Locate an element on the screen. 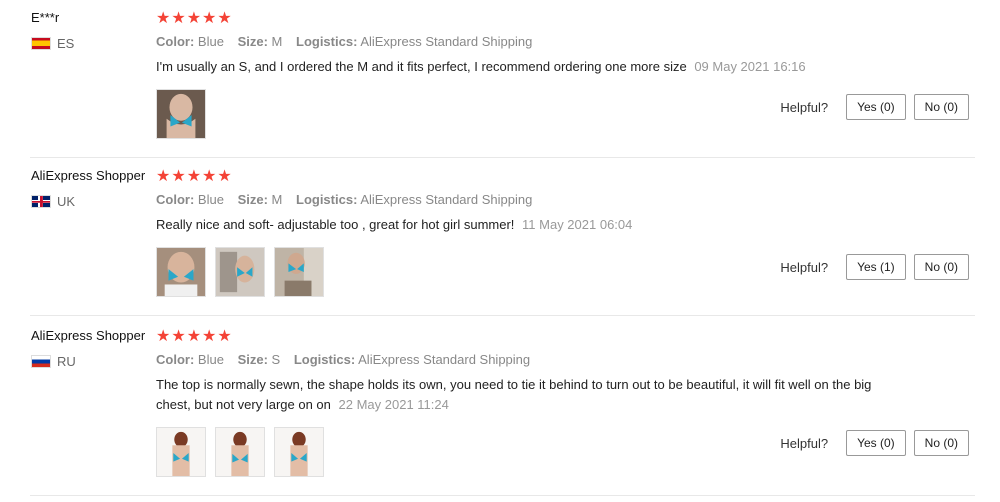  reviewer-country: ES is located at coordinates (92, 43).